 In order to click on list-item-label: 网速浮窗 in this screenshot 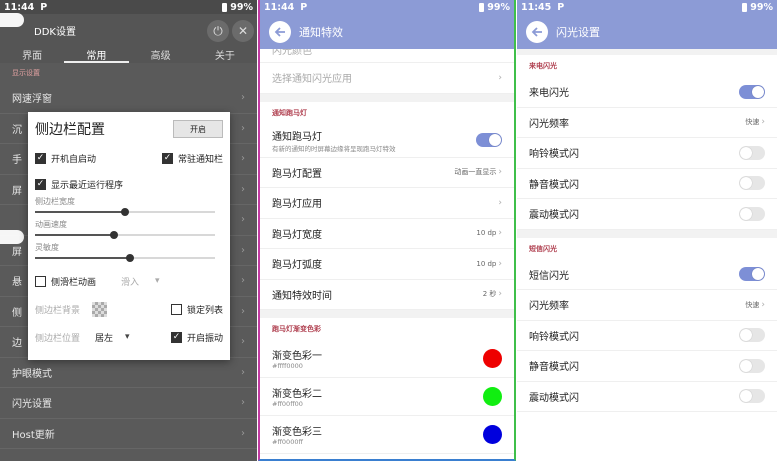, I will do `click(32, 100)`.